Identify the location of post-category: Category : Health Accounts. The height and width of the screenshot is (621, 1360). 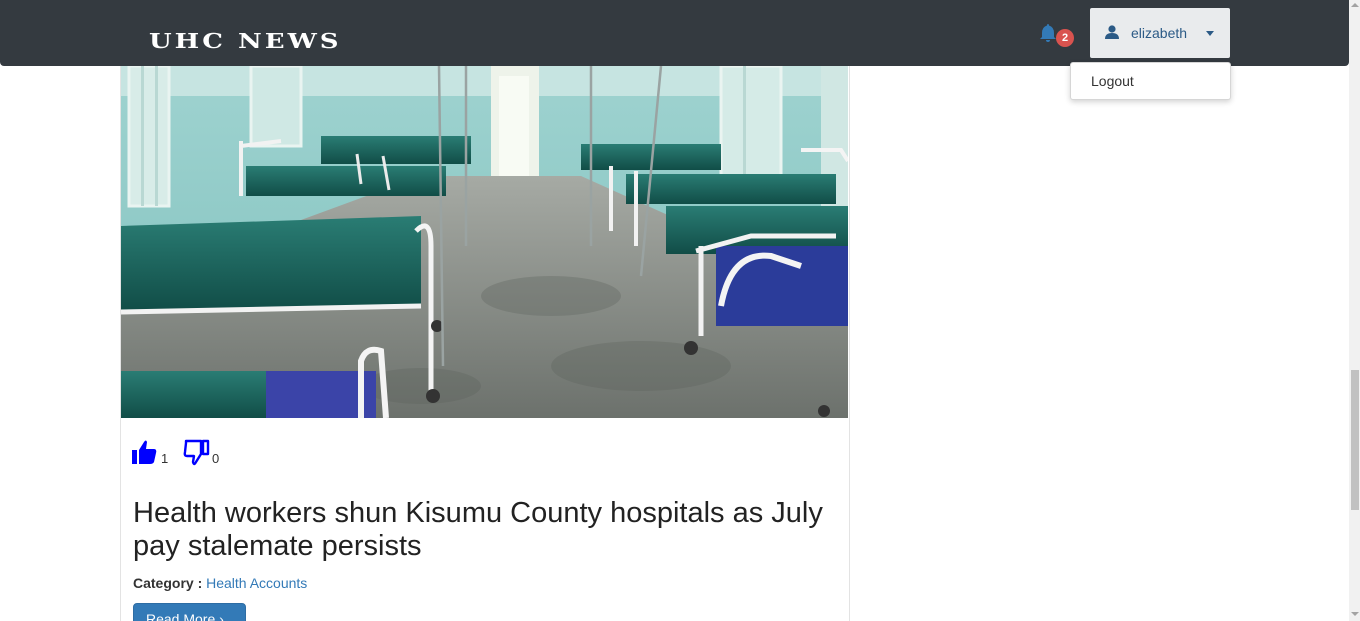
(220, 583).